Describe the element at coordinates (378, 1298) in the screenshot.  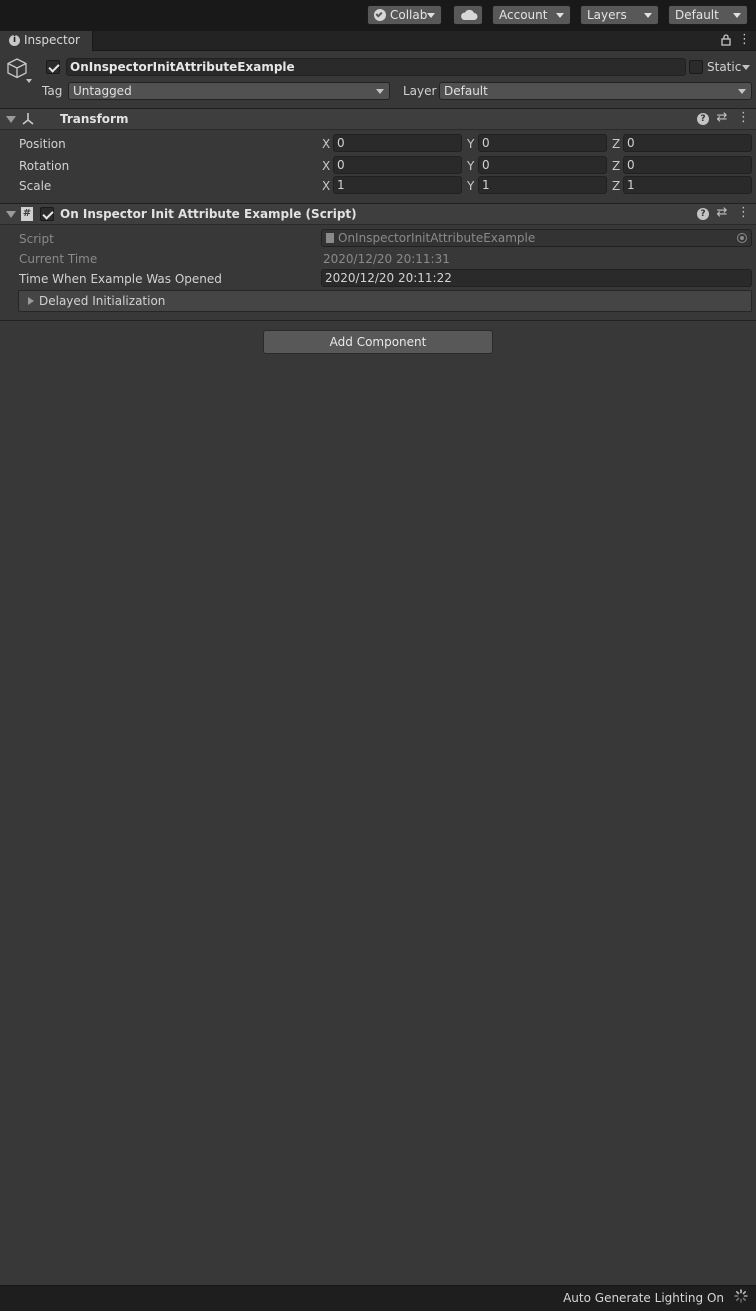
I see `status-bar: Auto Generate Lighting On` at that location.